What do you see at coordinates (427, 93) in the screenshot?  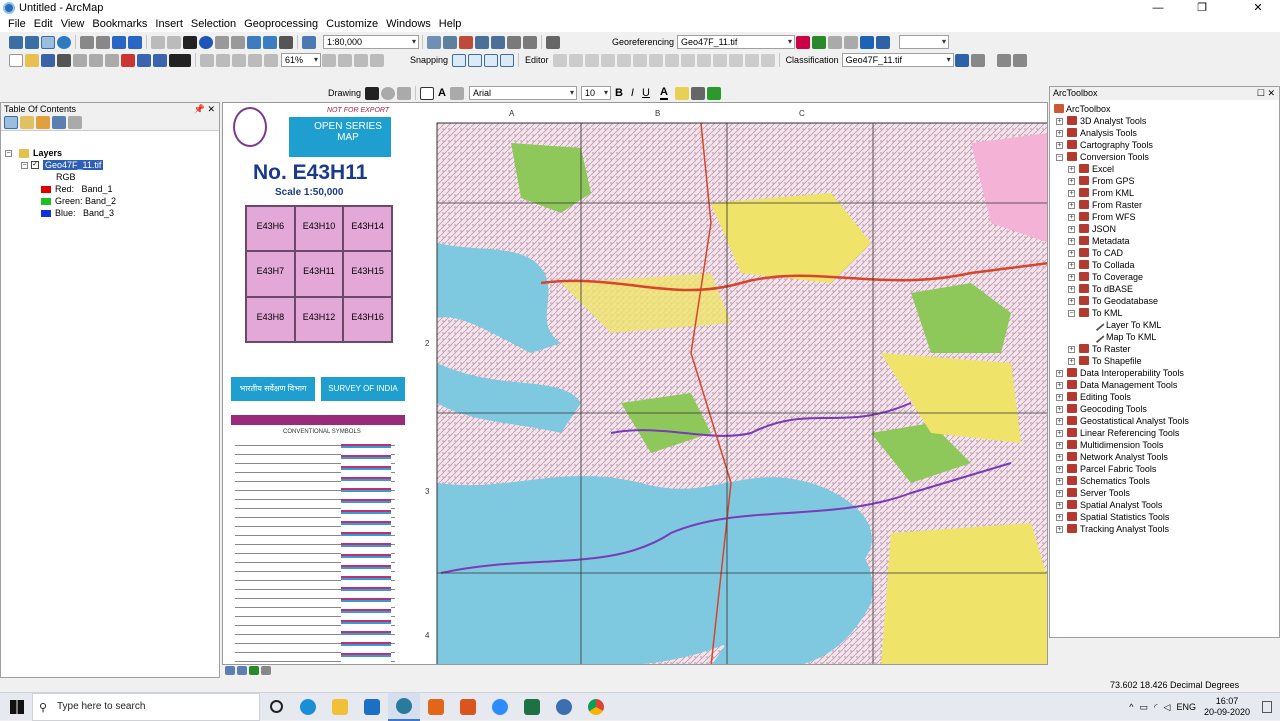 I see `rectangle-icon` at bounding box center [427, 93].